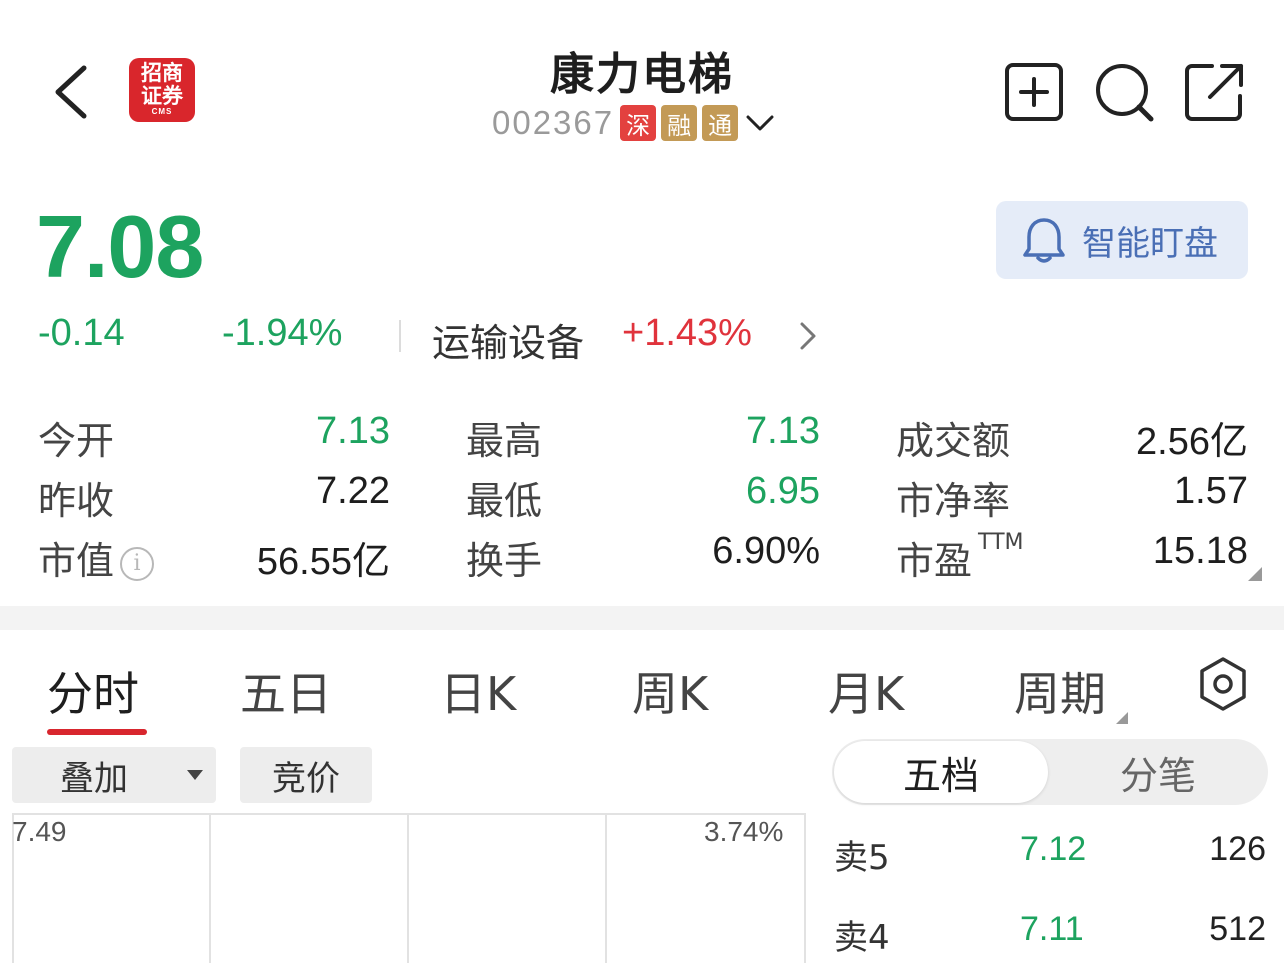  I want to click on ask4-price: 7.11, so click(1052, 929).